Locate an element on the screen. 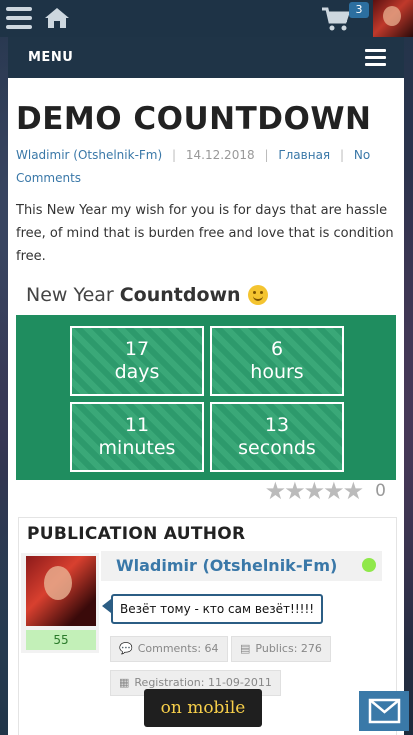  countdown-minutes-unit: minutes is located at coordinates (137, 448).